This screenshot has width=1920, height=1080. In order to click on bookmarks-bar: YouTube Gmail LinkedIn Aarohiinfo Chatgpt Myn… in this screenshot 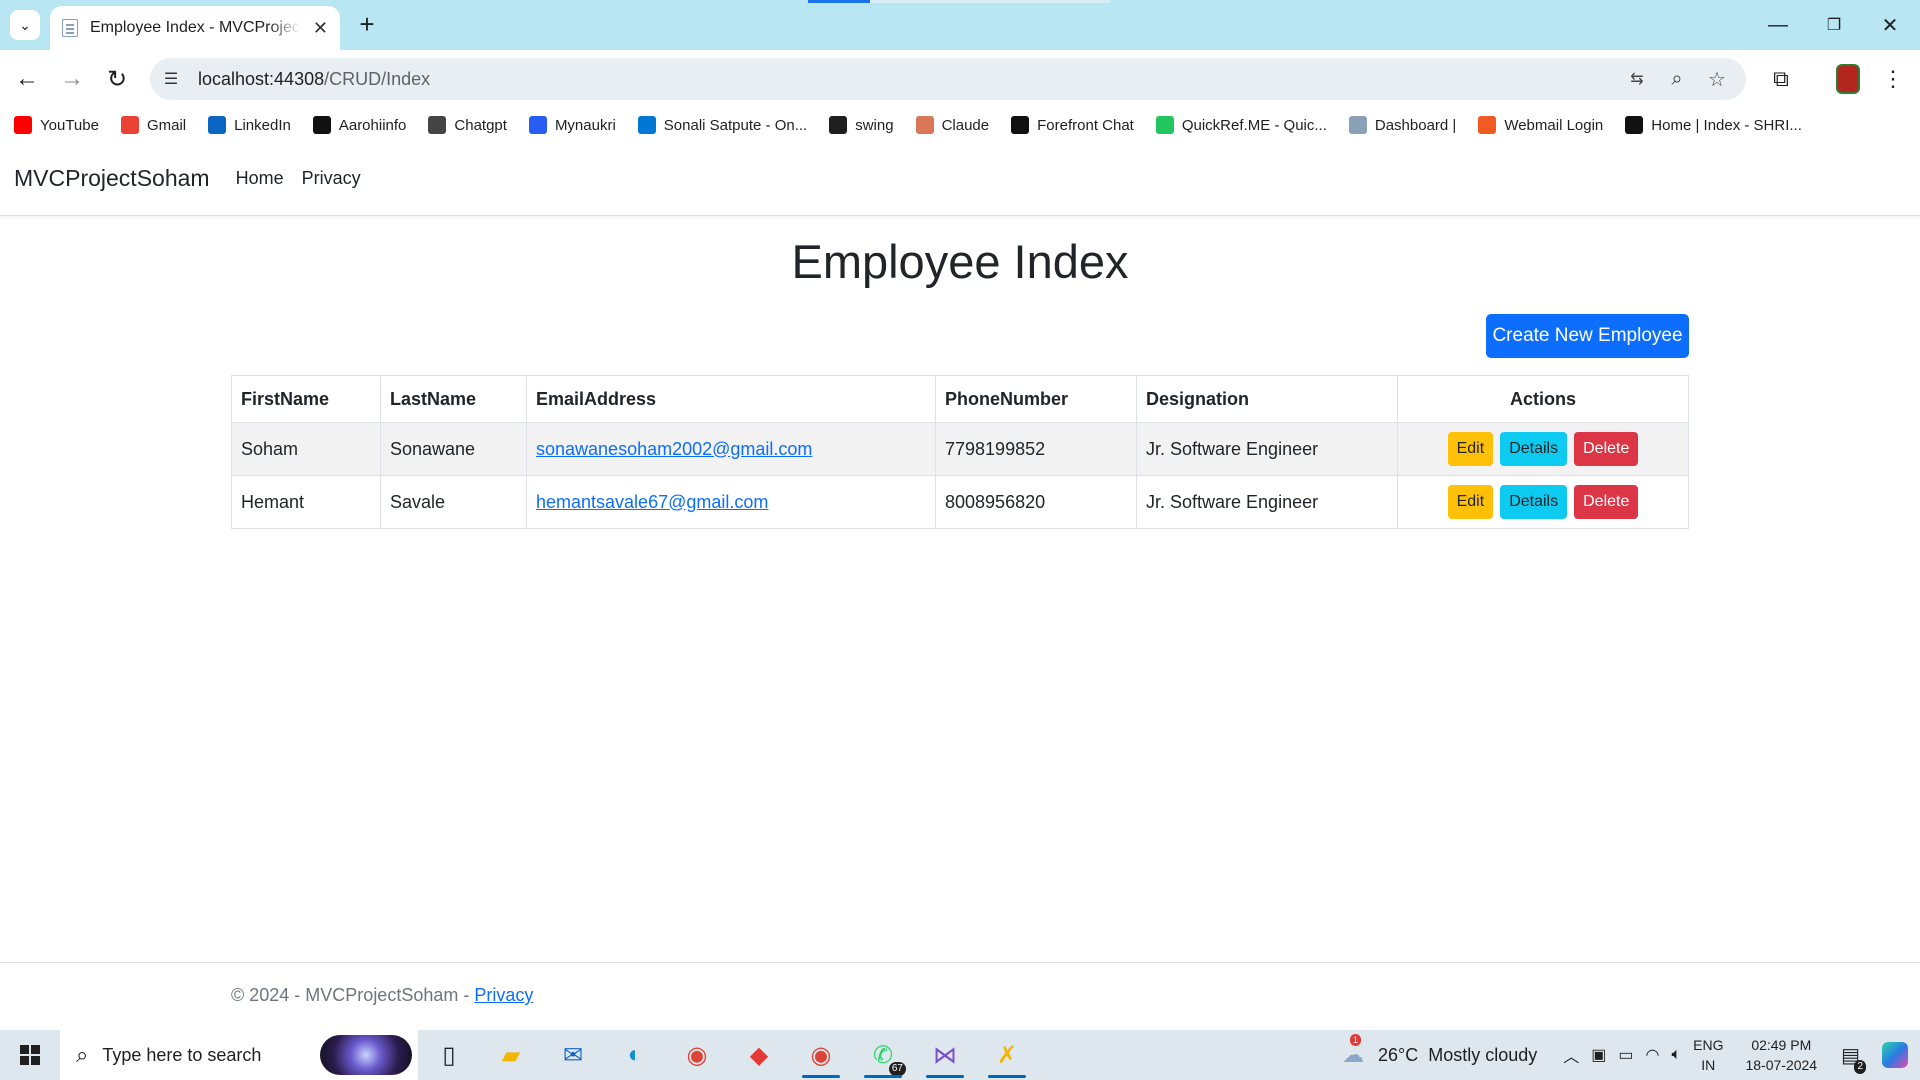, I will do `click(960, 125)`.